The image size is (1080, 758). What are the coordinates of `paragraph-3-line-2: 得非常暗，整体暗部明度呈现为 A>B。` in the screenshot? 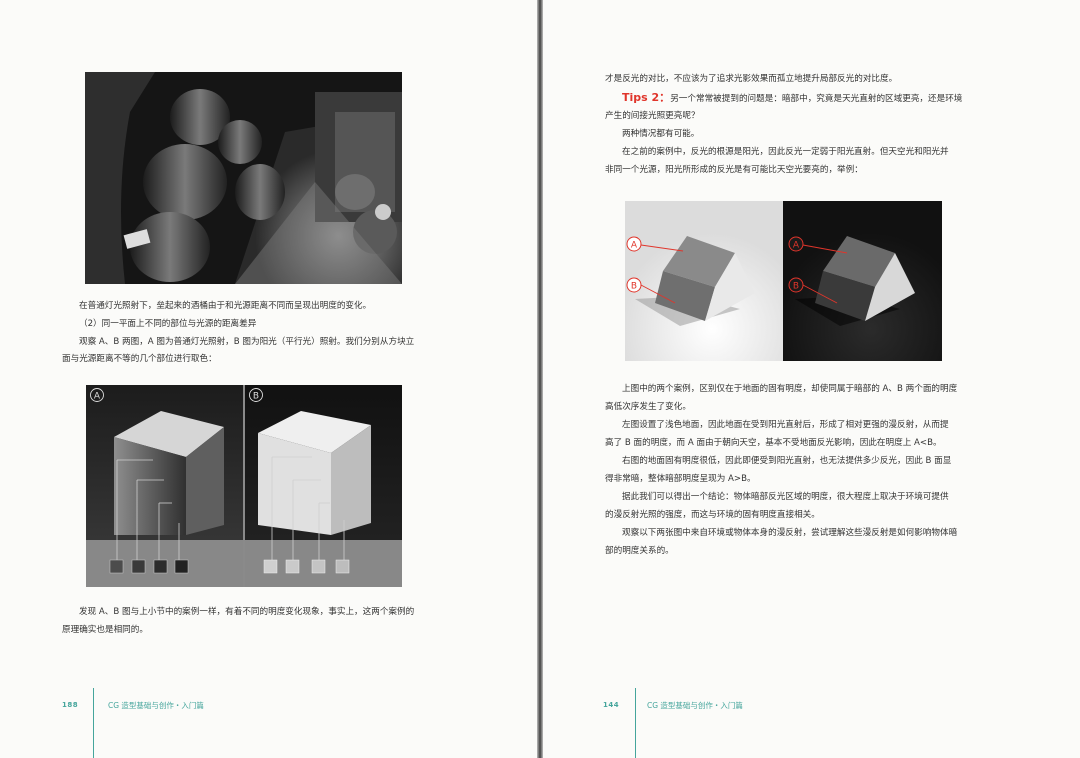 It's located at (680, 479).